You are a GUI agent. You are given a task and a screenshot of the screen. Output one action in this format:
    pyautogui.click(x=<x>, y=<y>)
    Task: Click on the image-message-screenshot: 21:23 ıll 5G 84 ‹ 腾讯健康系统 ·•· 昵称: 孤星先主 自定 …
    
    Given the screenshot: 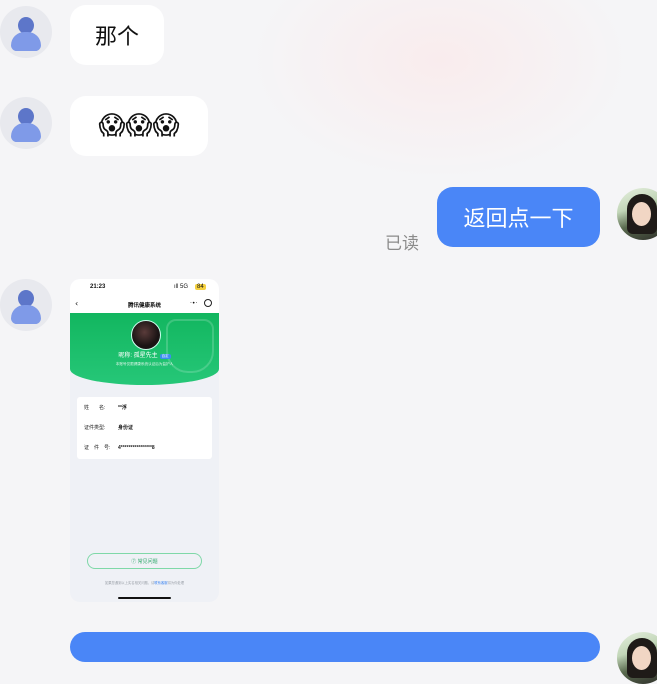 What is the action you would take?
    pyautogui.click(x=144, y=440)
    